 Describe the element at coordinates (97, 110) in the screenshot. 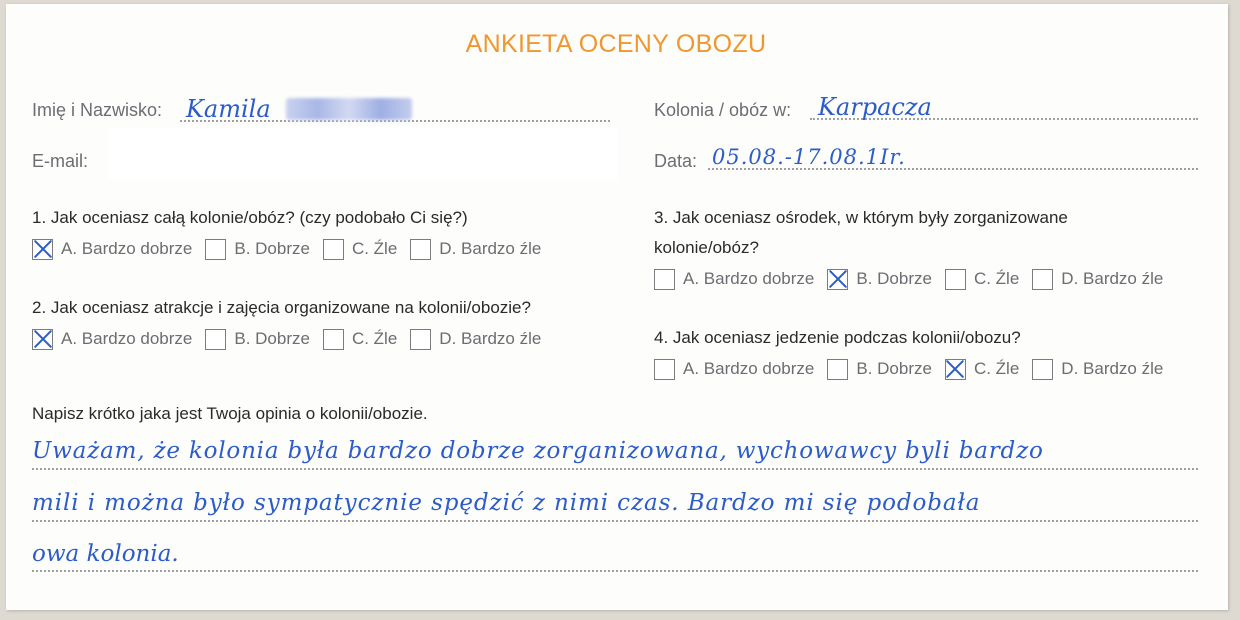

I see `name-label: Imię i Nazwisko:` at that location.